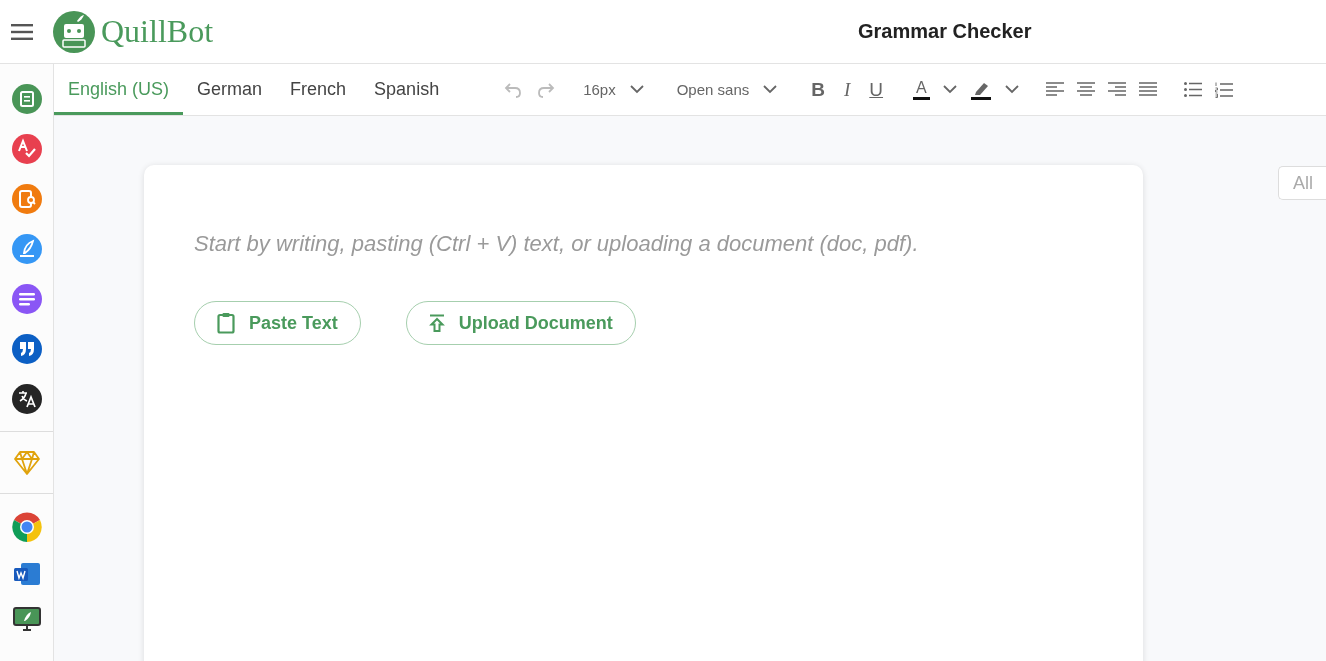 Image resolution: width=1326 pixels, height=661 pixels. I want to click on align-left-icon, so click(1054, 89).